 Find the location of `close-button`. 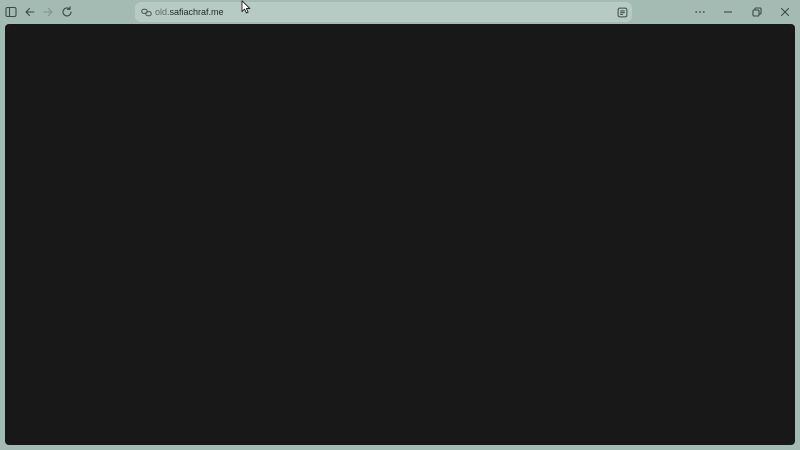

close-button is located at coordinates (785, 12).